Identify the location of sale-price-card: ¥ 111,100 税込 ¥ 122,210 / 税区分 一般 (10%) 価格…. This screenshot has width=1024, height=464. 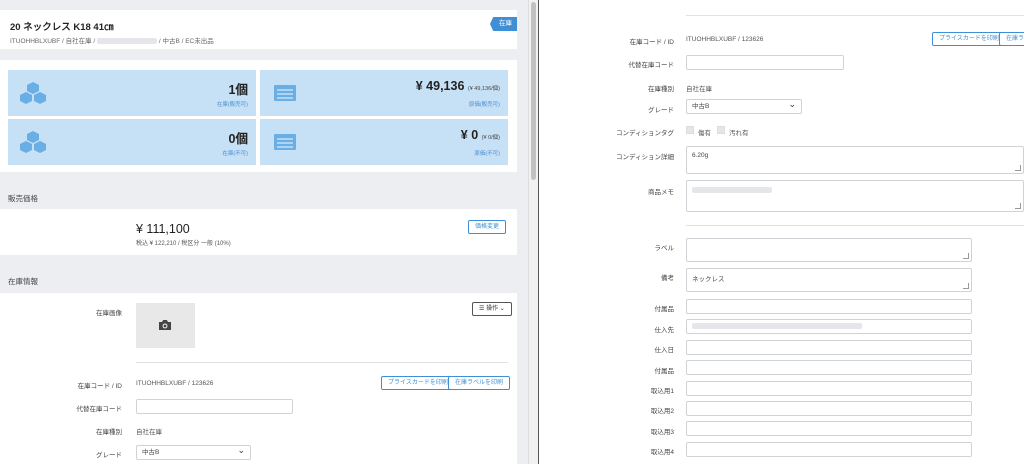
(258, 232).